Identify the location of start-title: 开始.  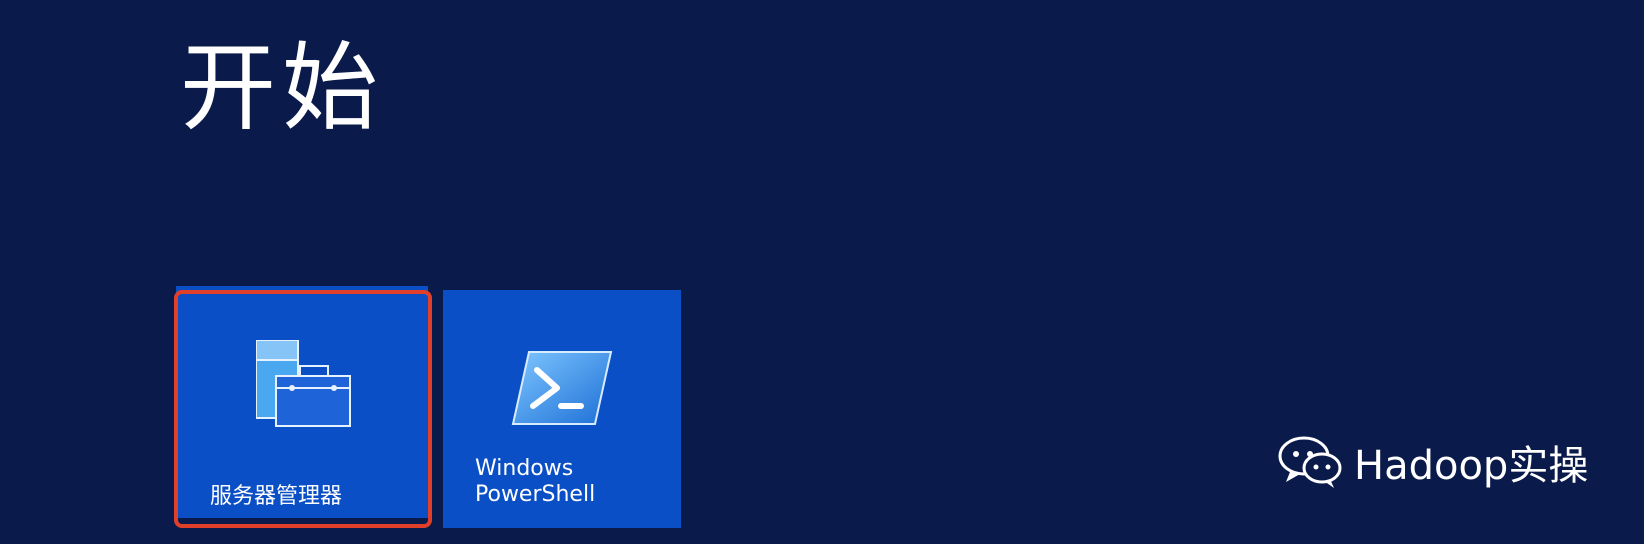
(282, 88).